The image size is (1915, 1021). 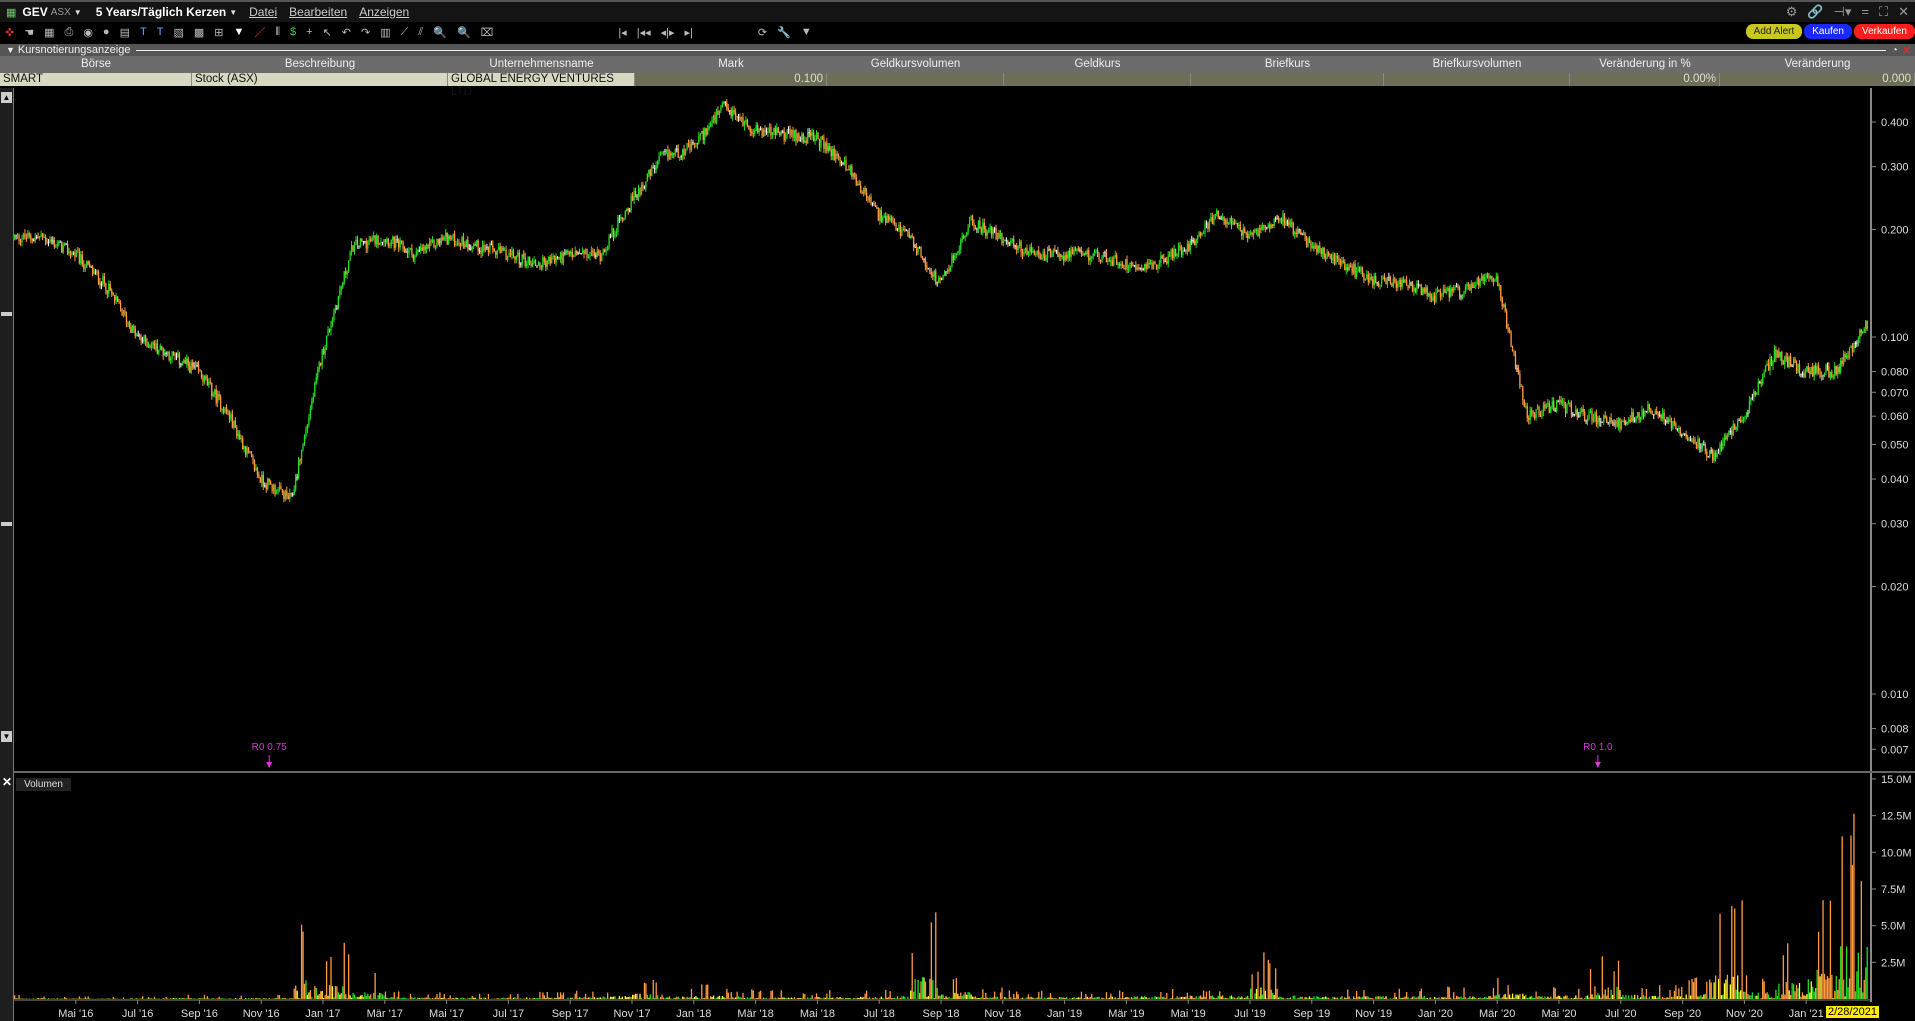 What do you see at coordinates (88, 32) in the screenshot?
I see `snapshot-icon: ◉` at bounding box center [88, 32].